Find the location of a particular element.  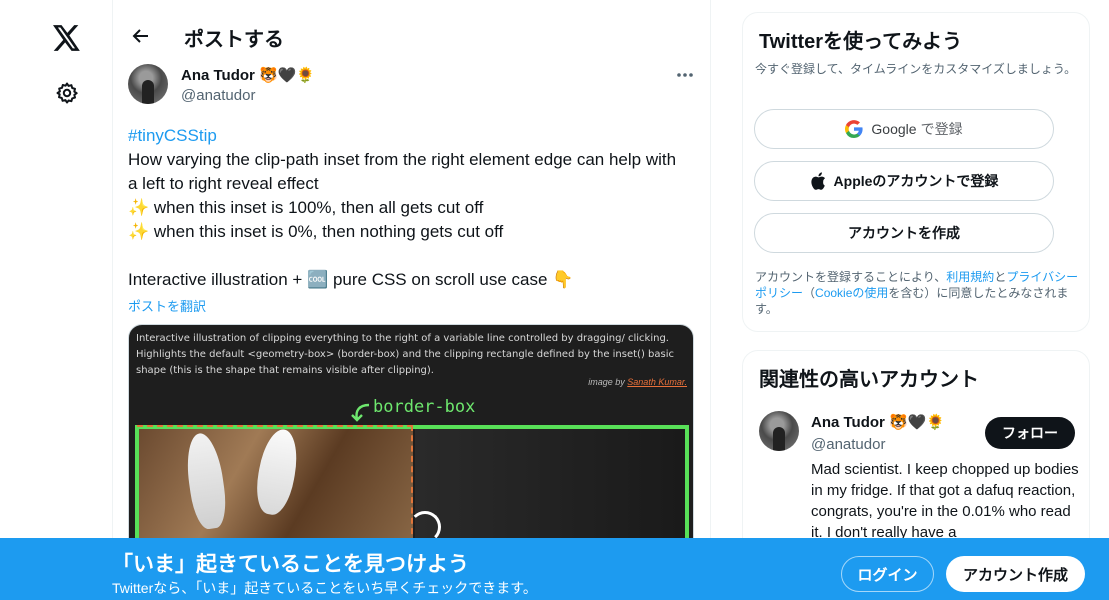

related-account-name: Ana Tudor 🐯🖤🌻 is located at coordinates (878, 422).